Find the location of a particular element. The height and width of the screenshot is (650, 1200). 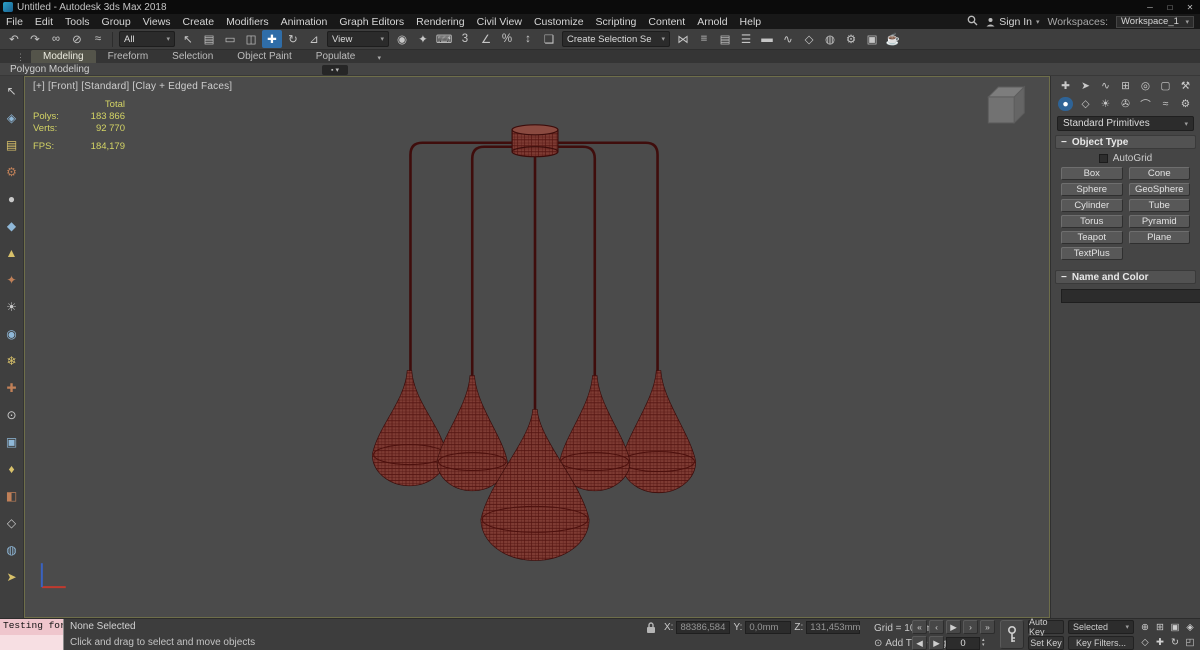

previous-frame-icon: ‹ is located at coordinates (936, 627).